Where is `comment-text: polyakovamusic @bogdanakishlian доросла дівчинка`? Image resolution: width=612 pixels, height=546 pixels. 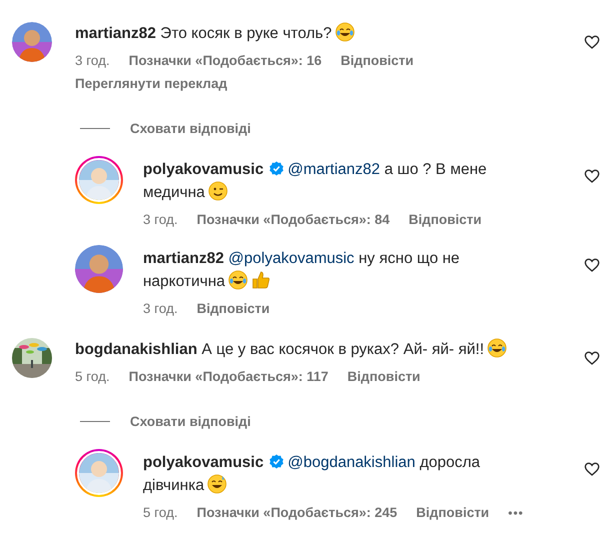
comment-text: polyakovamusic @bogdanakishlian доросла дівчинка is located at coordinates (312, 474).